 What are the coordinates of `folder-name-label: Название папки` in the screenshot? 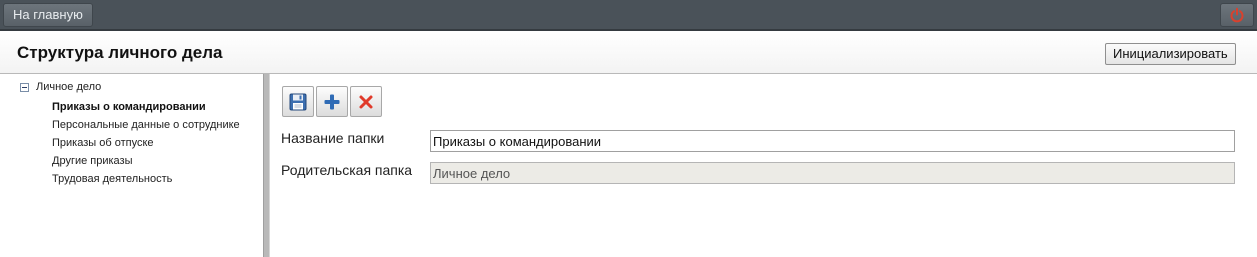 It's located at (333, 138).